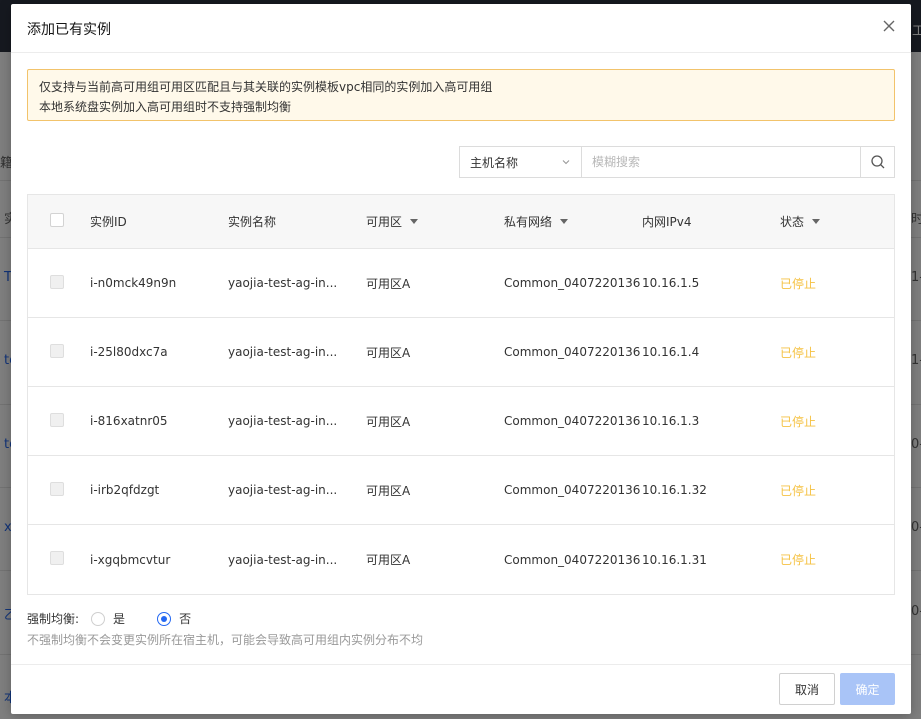  Describe the element at coordinates (792, 222) in the screenshot. I see `column-header-status-label: 状态` at that location.